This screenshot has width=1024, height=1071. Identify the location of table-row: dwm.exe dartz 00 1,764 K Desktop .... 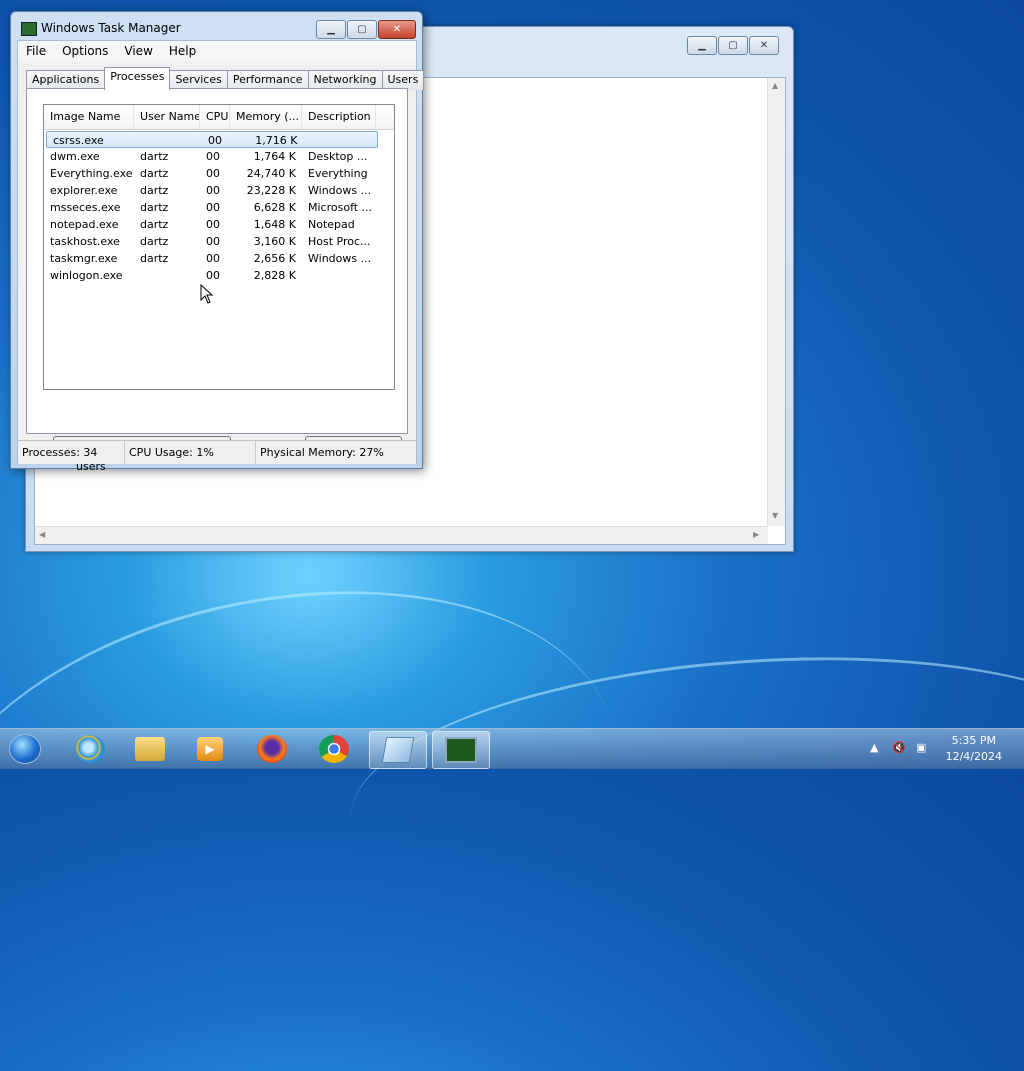
(219, 156).